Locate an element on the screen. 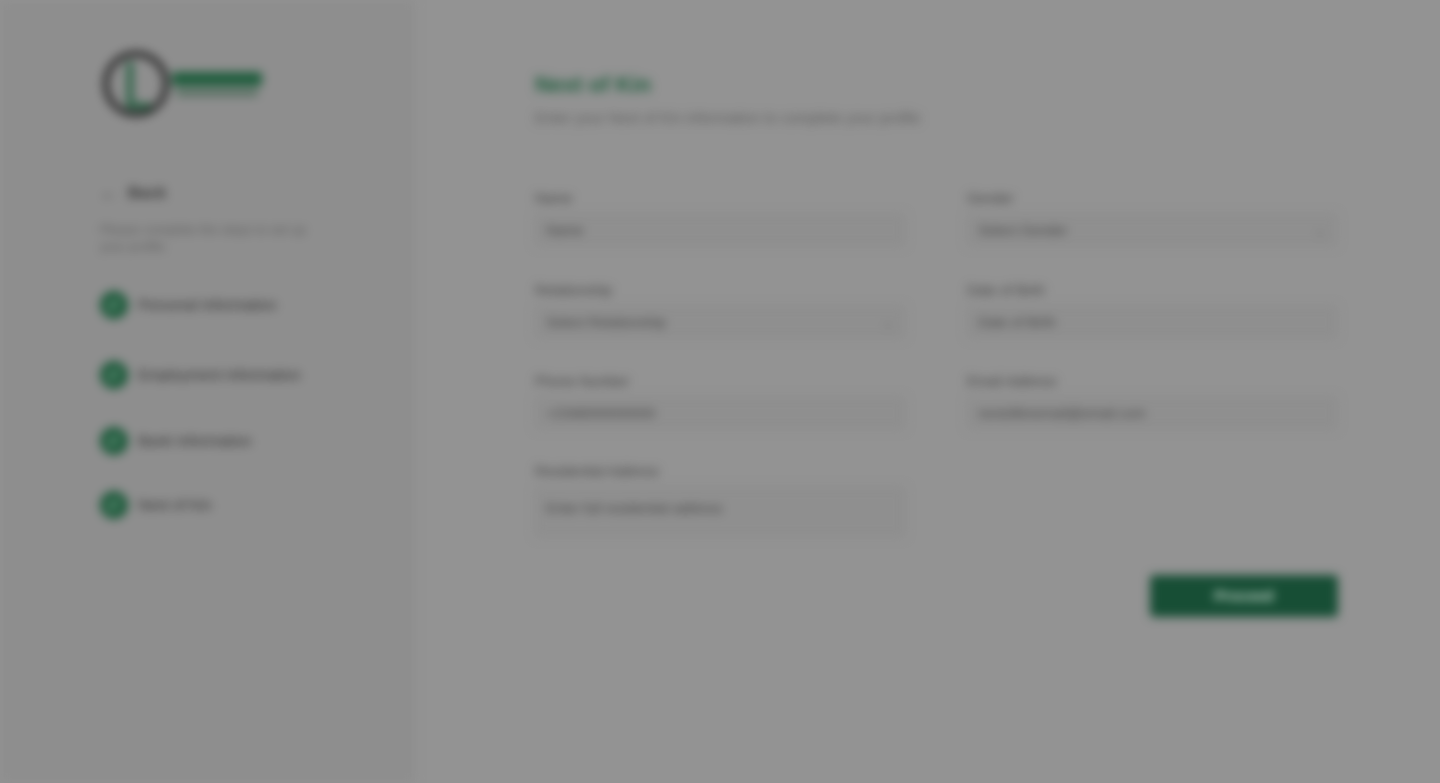  step-bank-information: ✓ Bank Information is located at coordinates (175, 441).